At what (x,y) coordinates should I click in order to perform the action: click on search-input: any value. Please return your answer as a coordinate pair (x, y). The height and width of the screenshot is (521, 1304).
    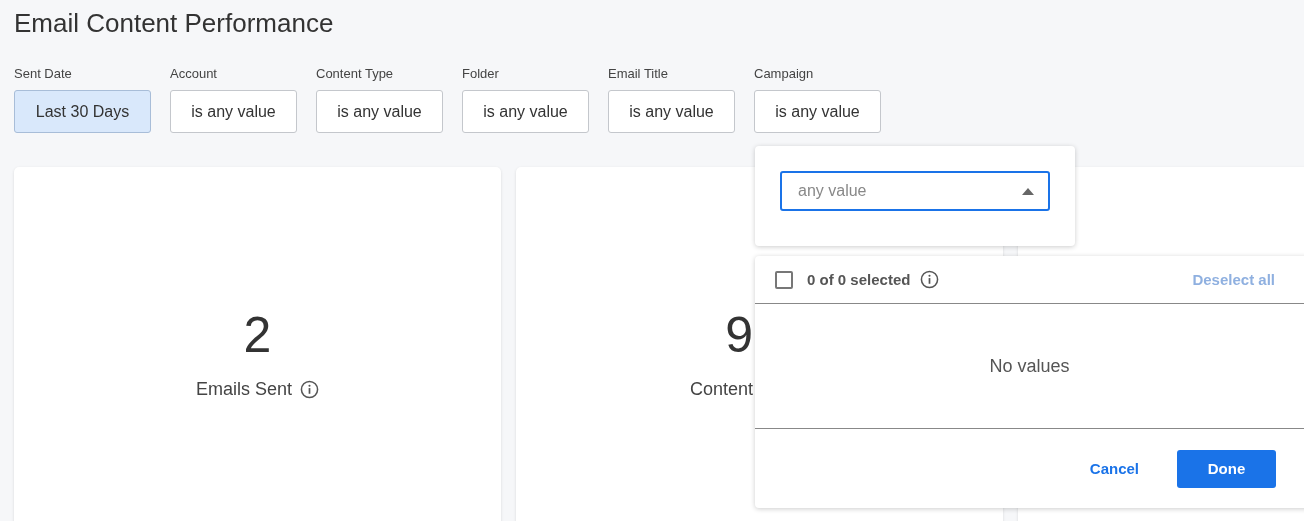
    Looking at the image, I should click on (909, 191).